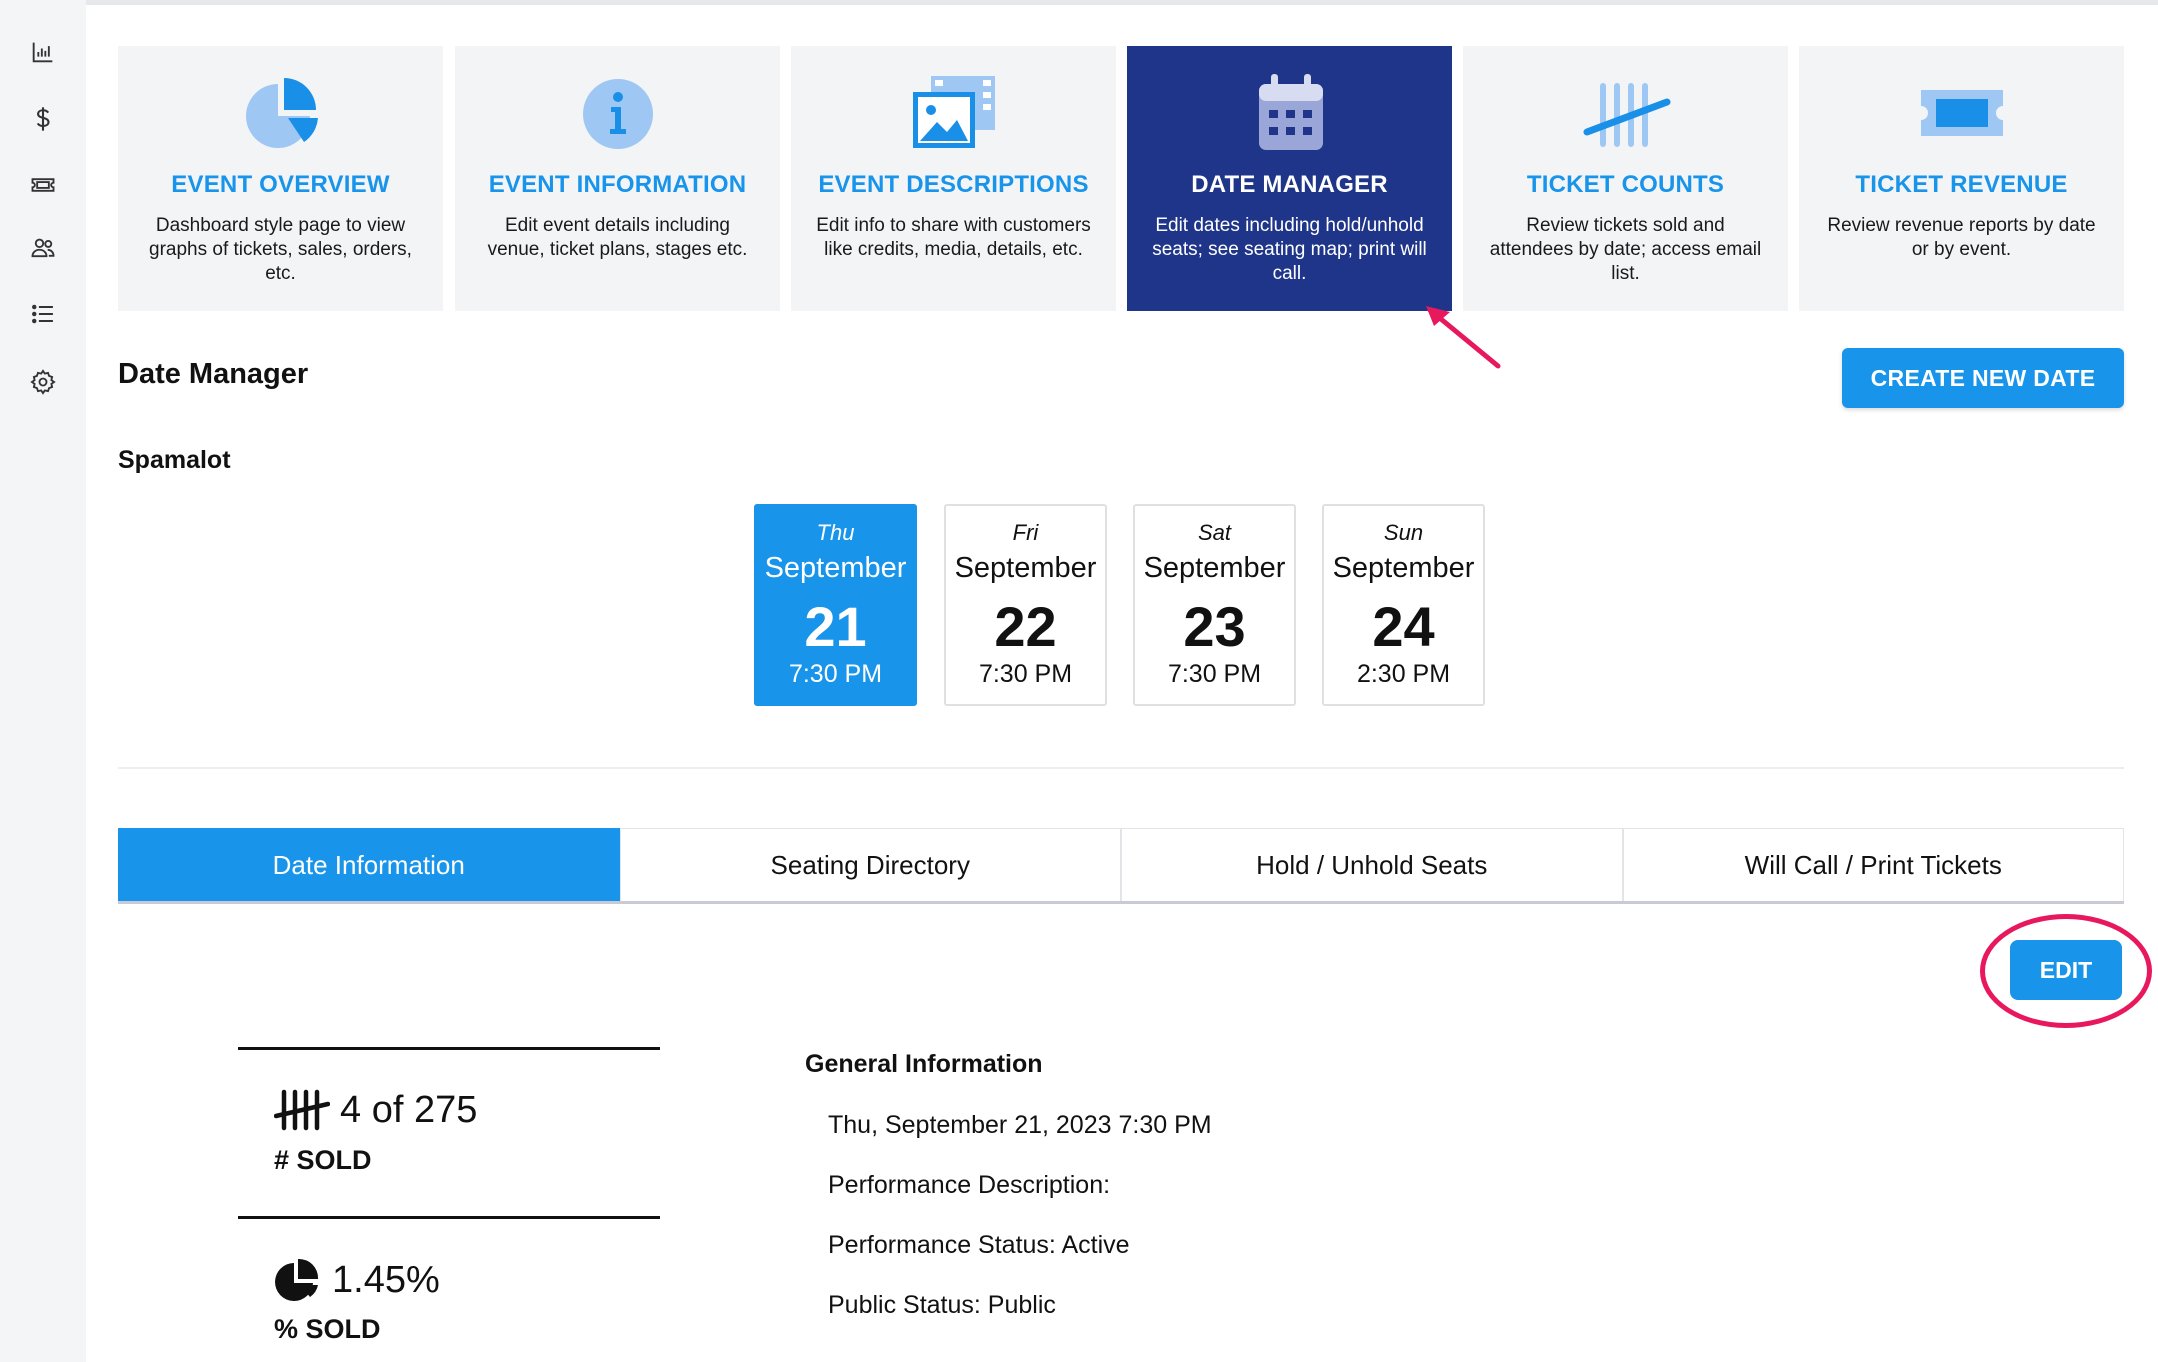  Describe the element at coordinates (327, 1329) in the screenshot. I see `percent-label: % SOLD` at that location.